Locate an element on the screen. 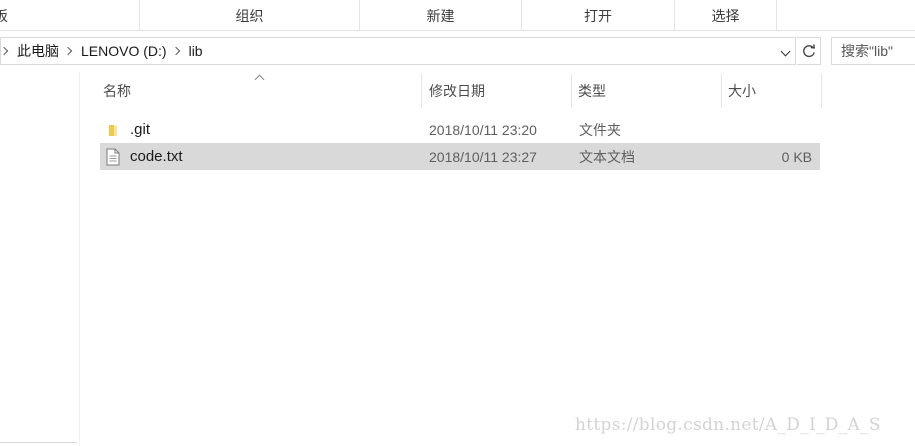  refresh-button is located at coordinates (809, 51).